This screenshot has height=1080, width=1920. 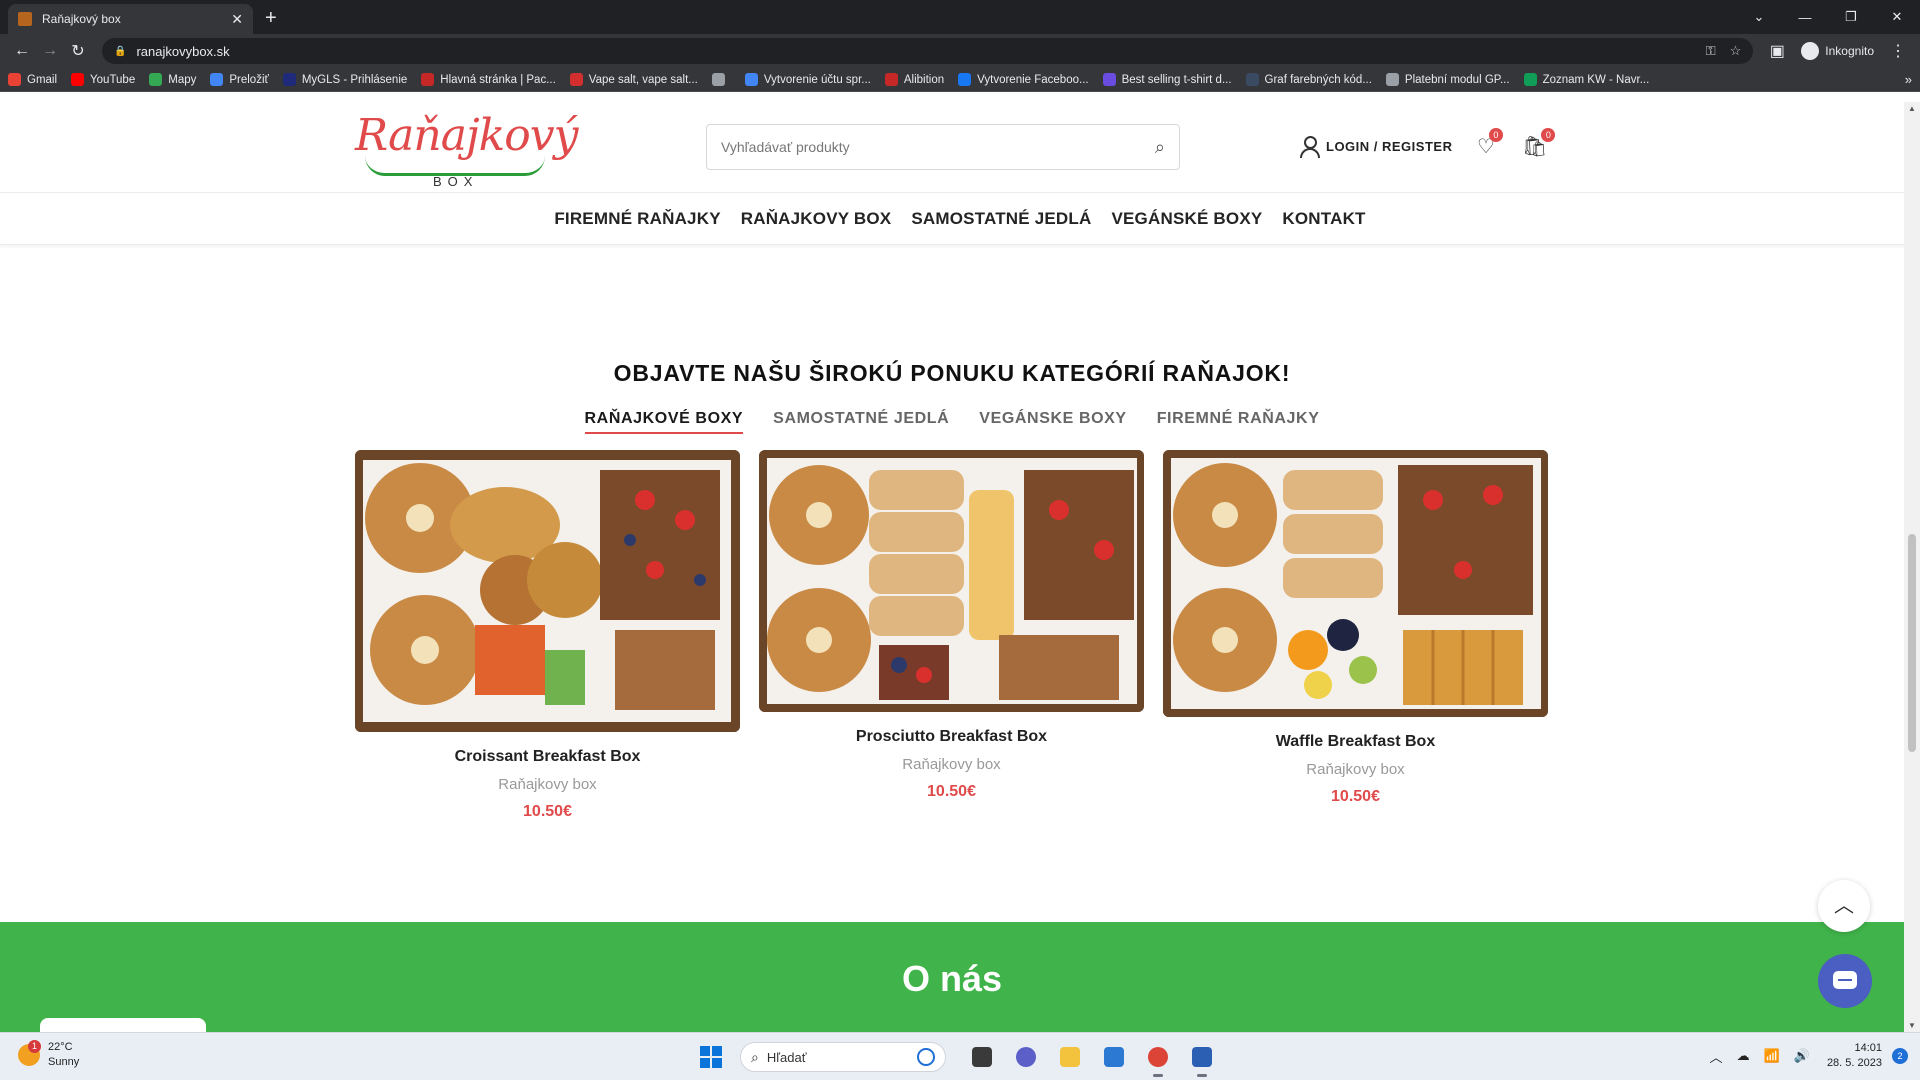 What do you see at coordinates (926, 1057) in the screenshot?
I see `bing-icon` at bounding box center [926, 1057].